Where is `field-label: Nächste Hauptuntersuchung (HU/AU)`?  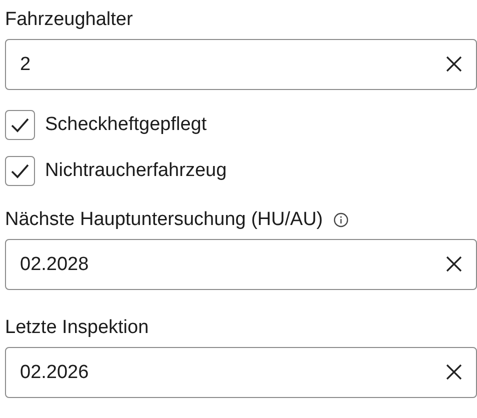
field-label: Nächste Hauptuntersuchung (HU/AU) is located at coordinates (164, 220).